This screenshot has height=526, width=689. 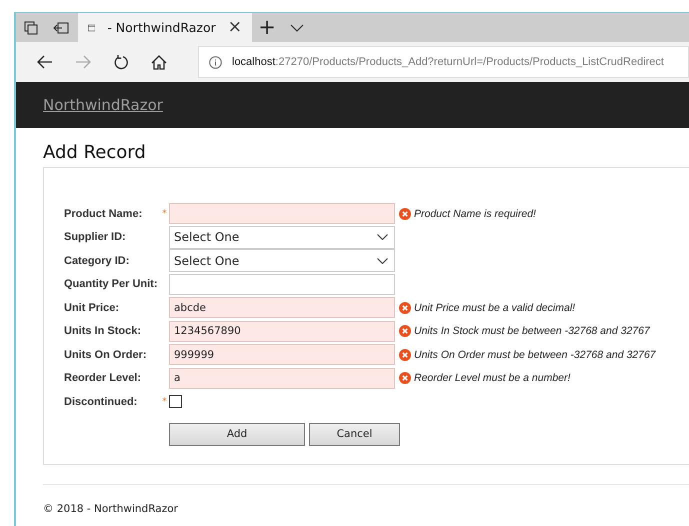 I want to click on checkbox, so click(x=175, y=401).